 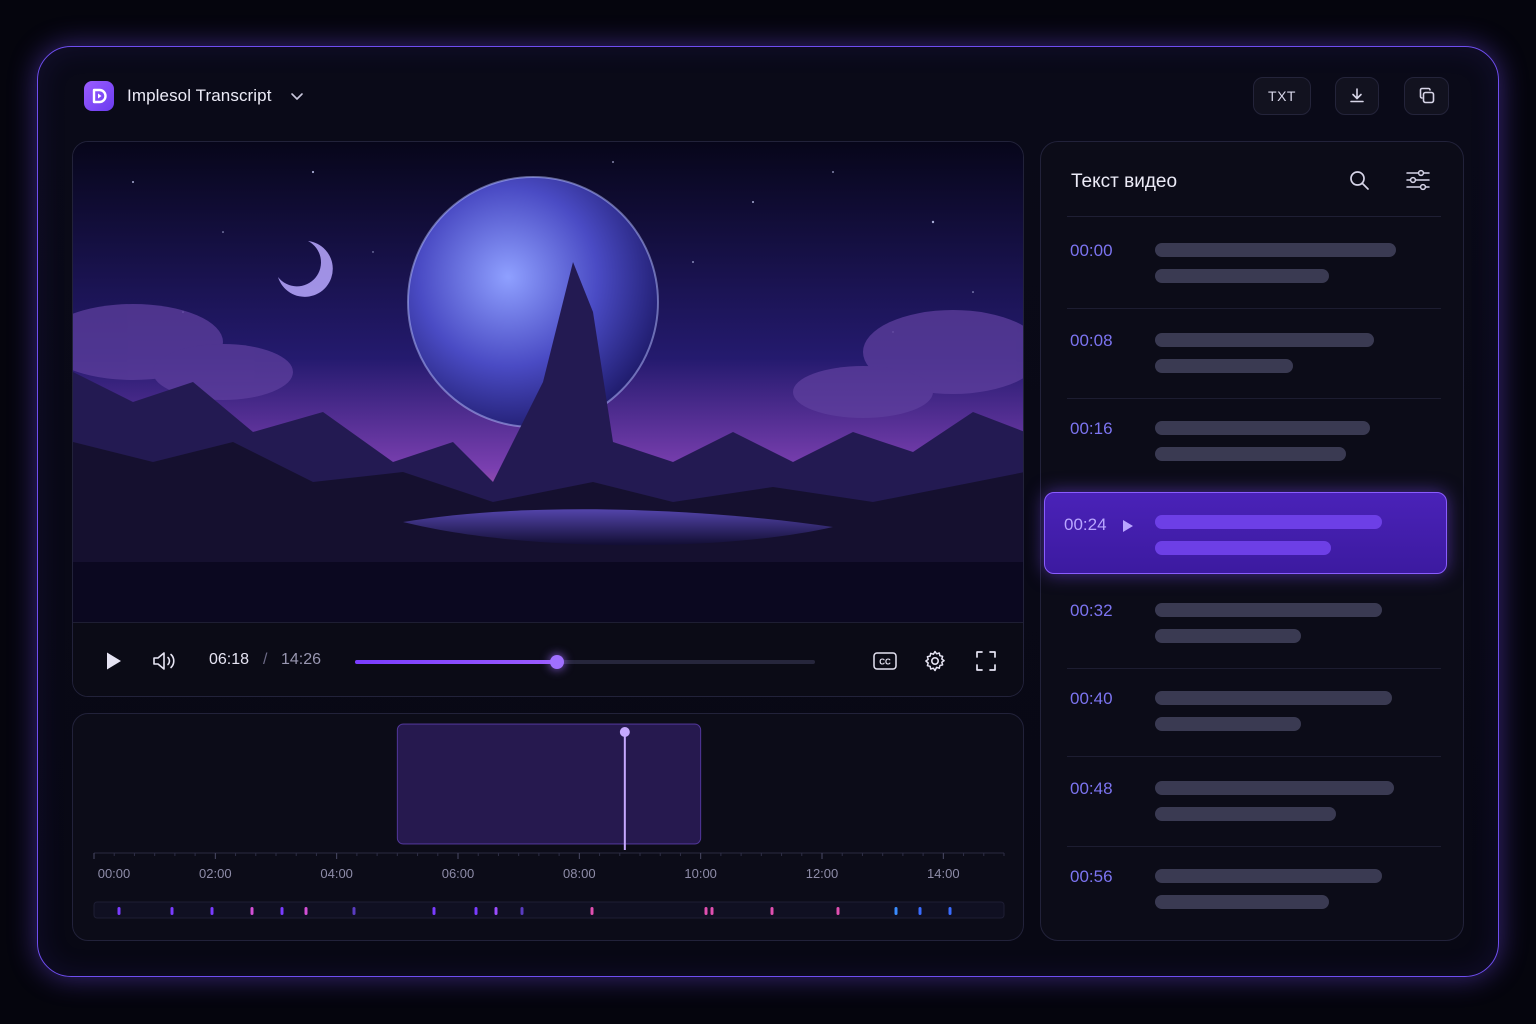 I want to click on total-time: 14:26, so click(x=301, y=659).